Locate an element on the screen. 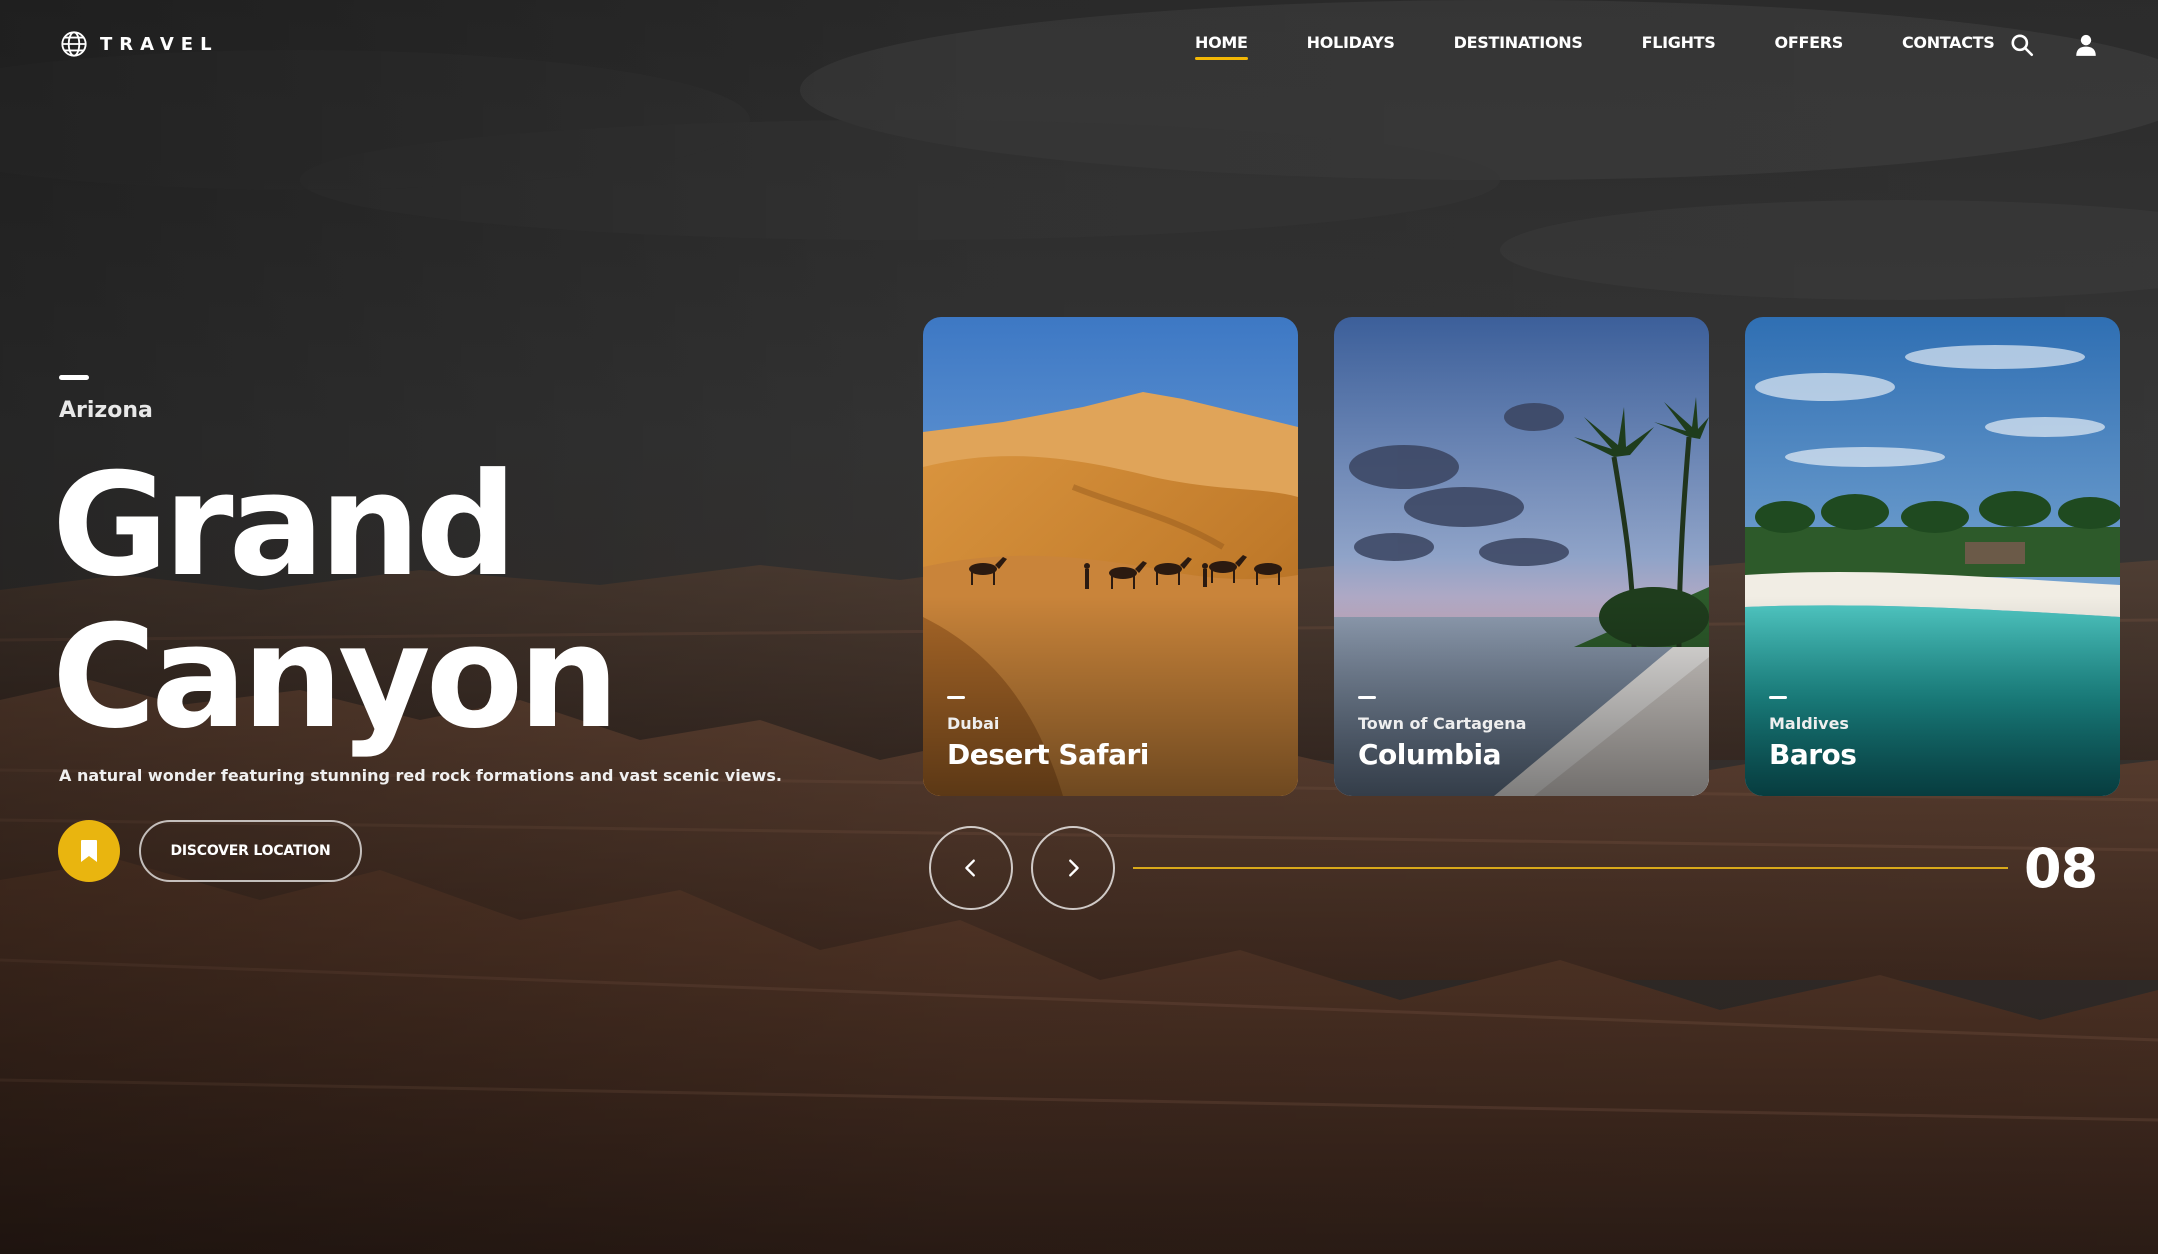  destination-card-baros: Maldives Baros is located at coordinates (1932, 556).